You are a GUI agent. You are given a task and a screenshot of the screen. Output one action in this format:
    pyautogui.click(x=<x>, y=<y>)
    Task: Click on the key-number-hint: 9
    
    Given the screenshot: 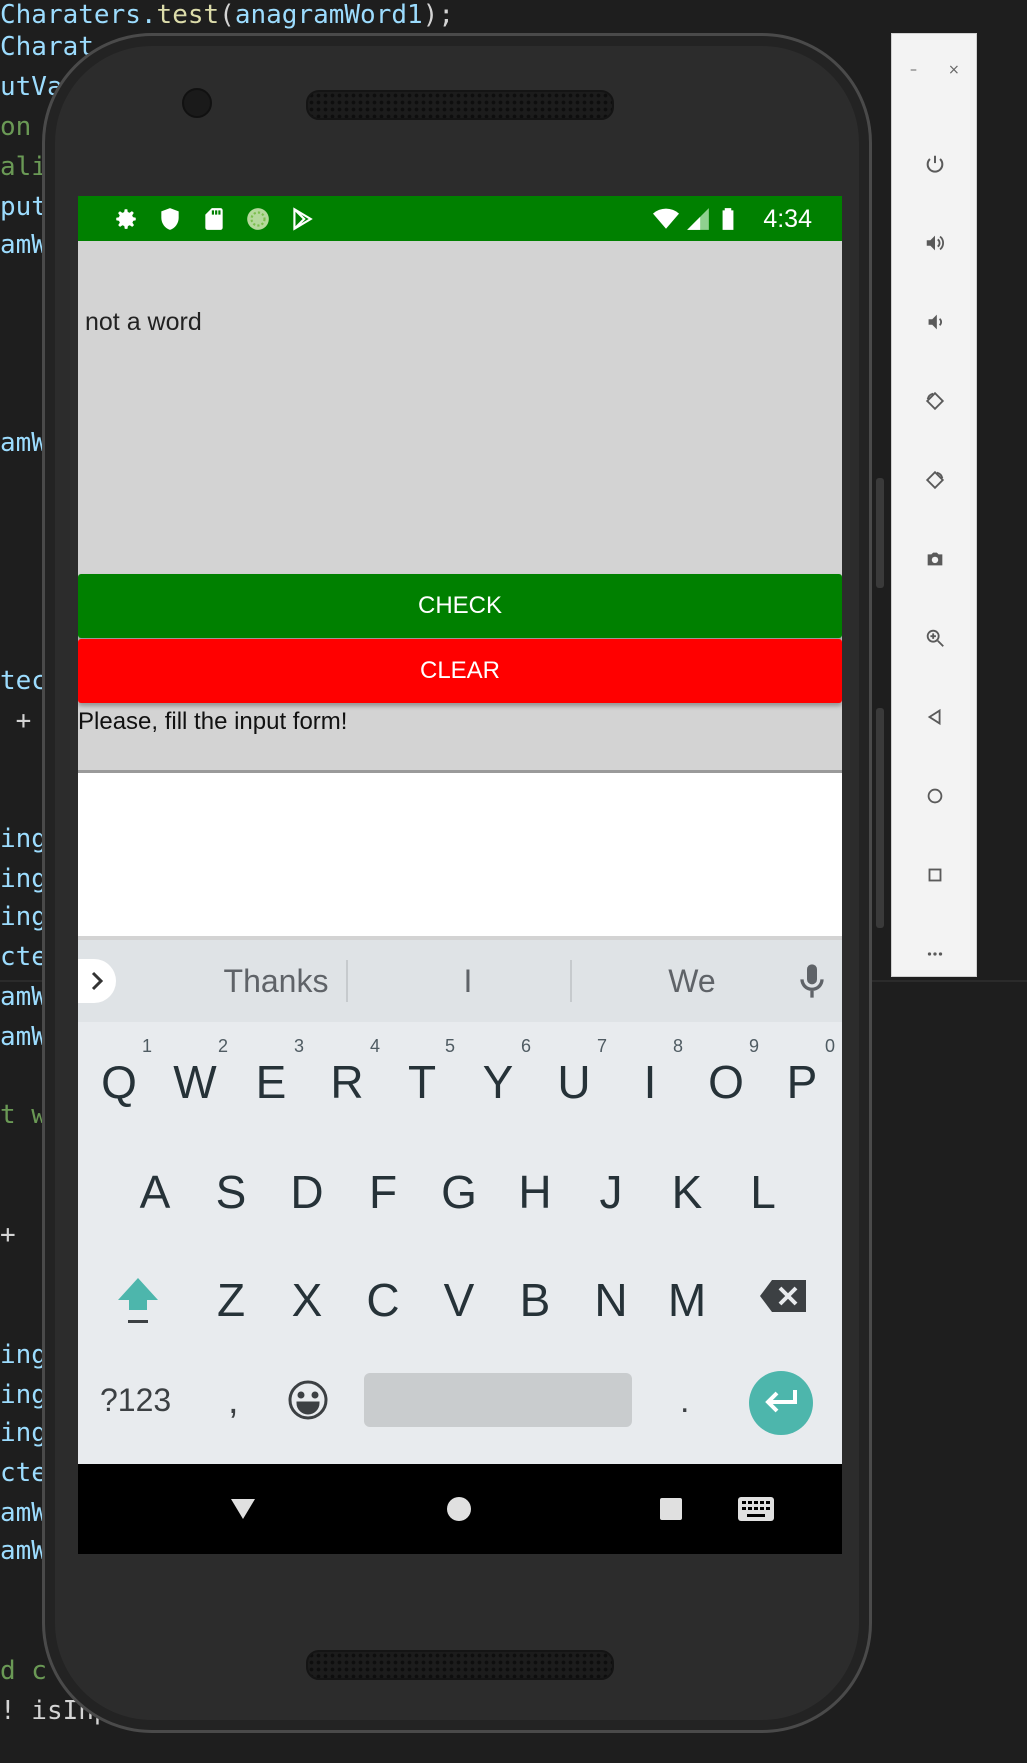 What is the action you would take?
    pyautogui.click(x=754, y=1046)
    